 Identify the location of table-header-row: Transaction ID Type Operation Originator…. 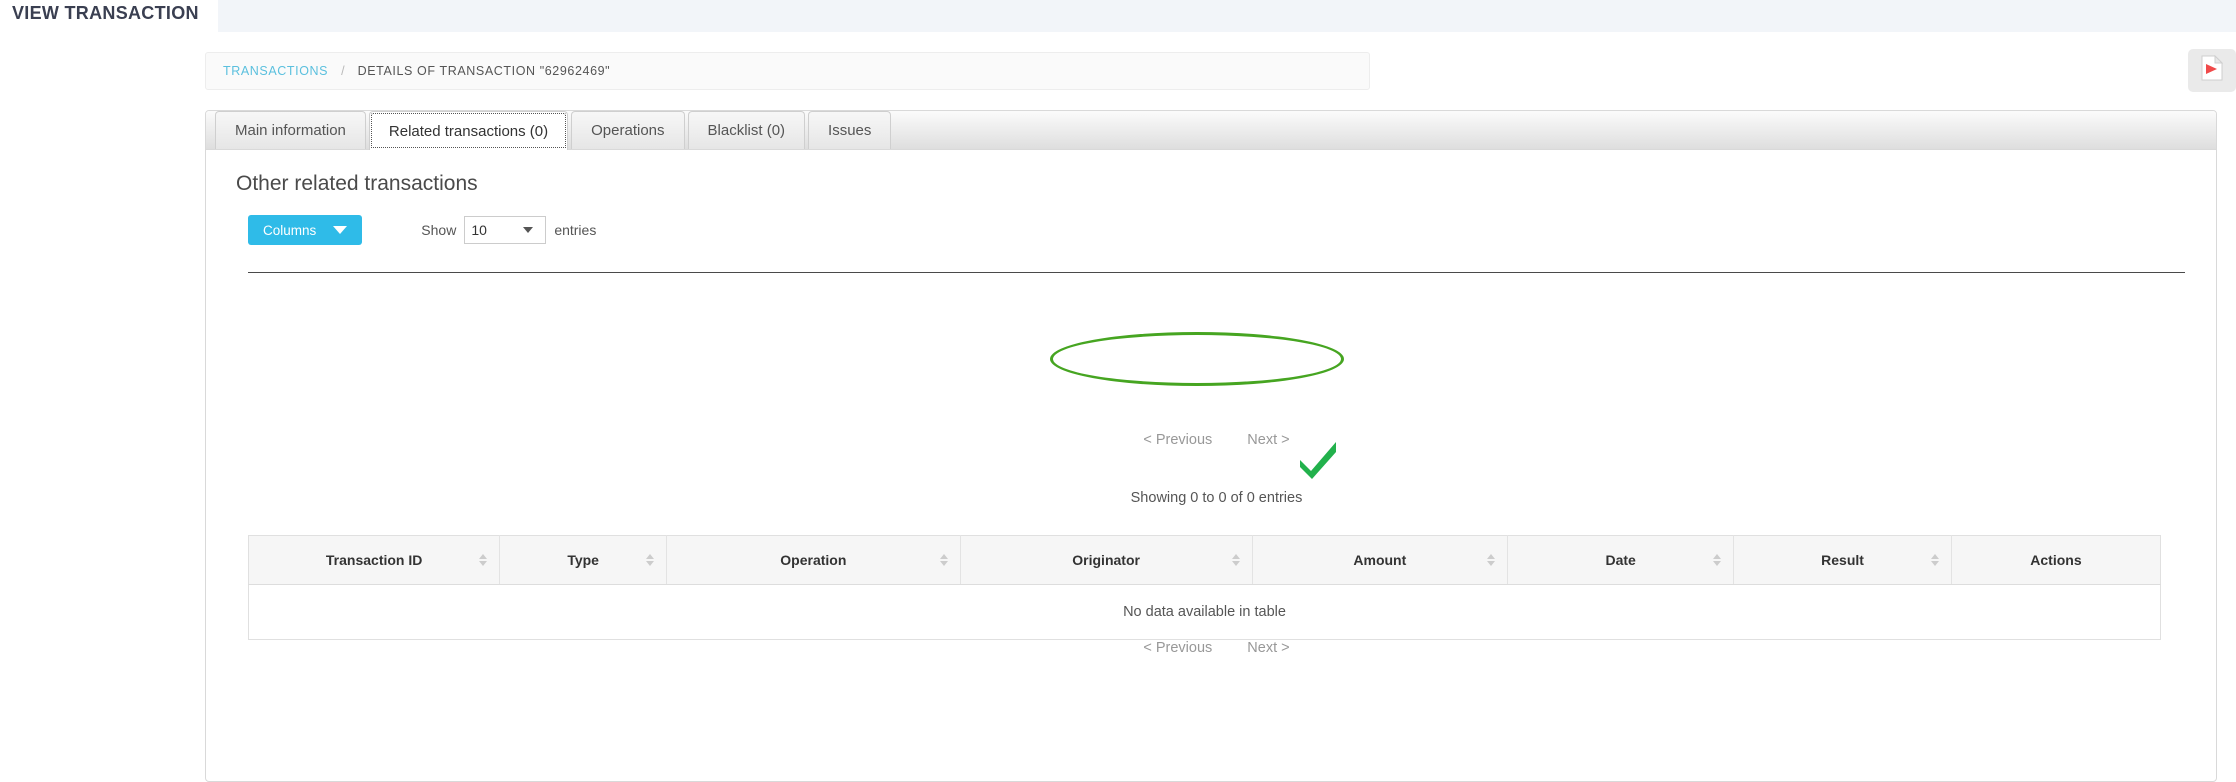
(1204, 560).